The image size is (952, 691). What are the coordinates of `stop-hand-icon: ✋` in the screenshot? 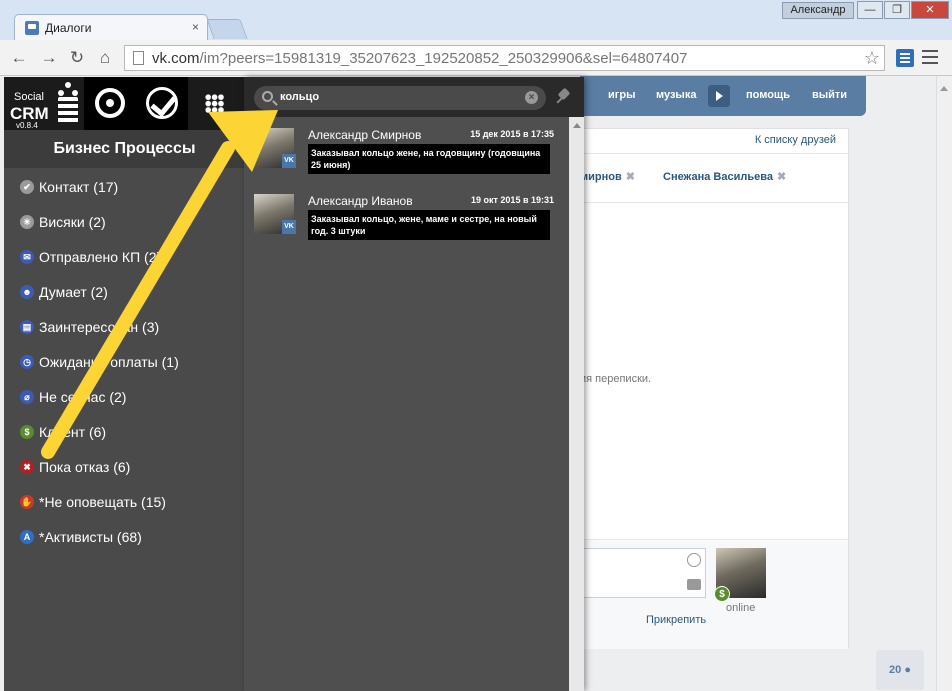 It's located at (27, 502).